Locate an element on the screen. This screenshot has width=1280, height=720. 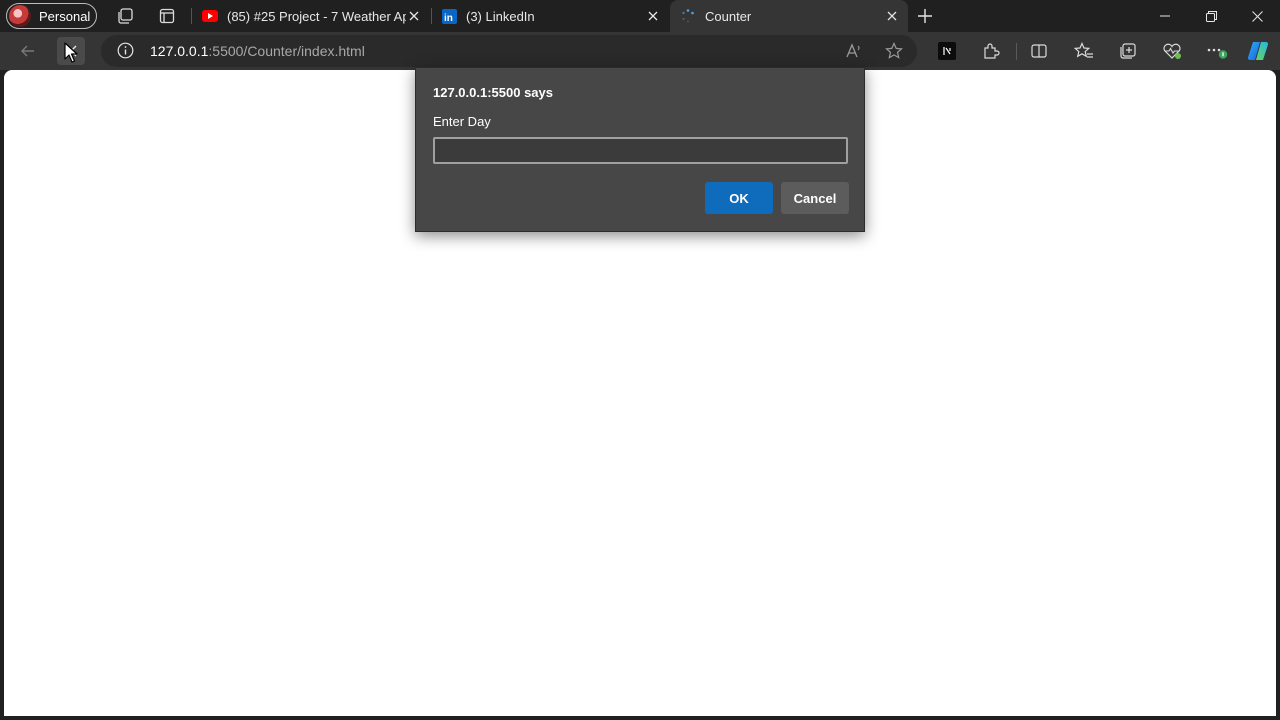
copilot-button is located at coordinates (1258, 51).